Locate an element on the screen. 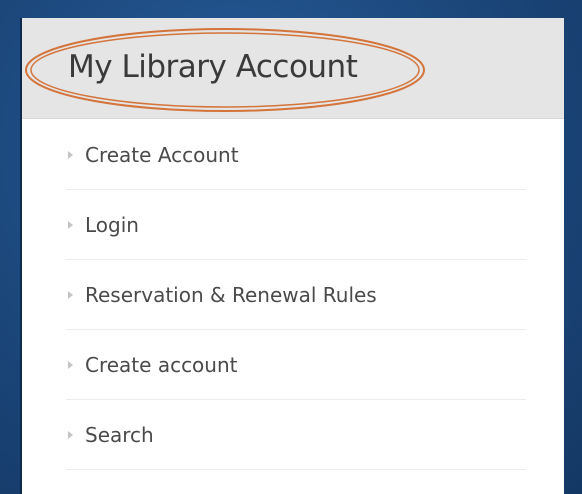 The image size is (582, 494). menu-item-create-account: Create Account is located at coordinates (296, 155).